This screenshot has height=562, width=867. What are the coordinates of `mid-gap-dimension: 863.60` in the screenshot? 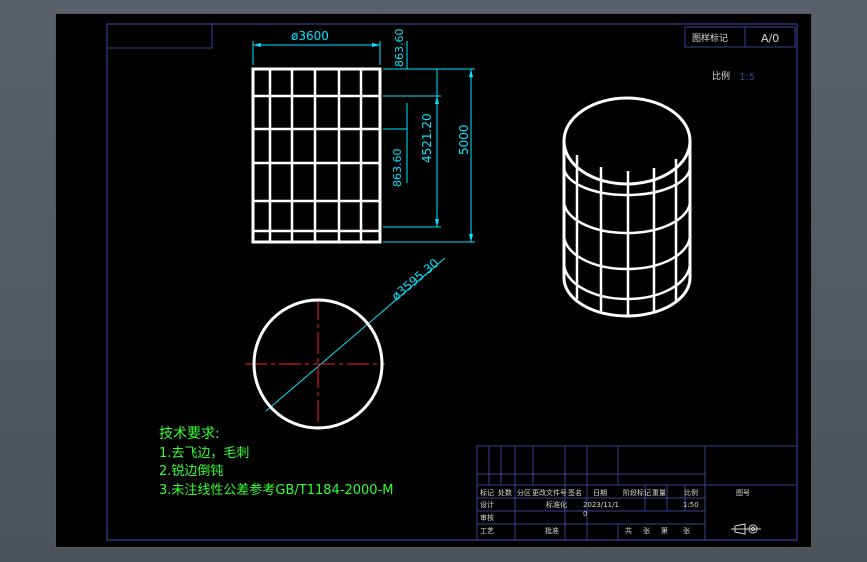 It's located at (397, 168).